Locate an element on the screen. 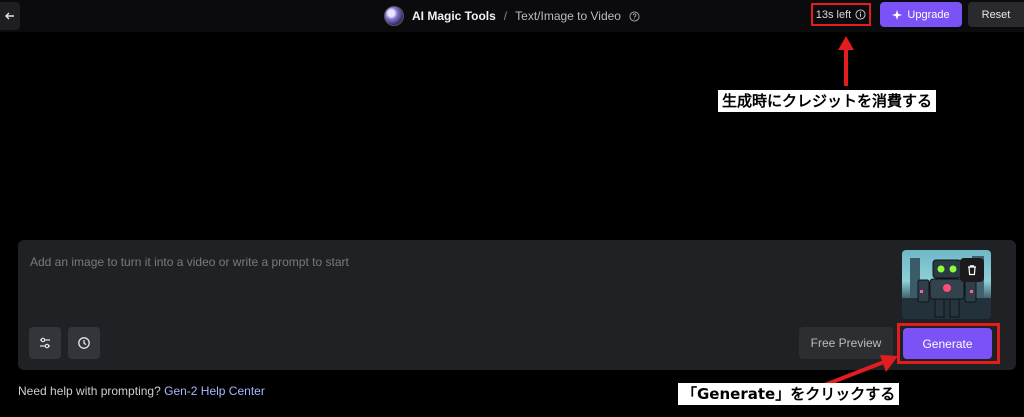 The height and width of the screenshot is (417, 1024). help-center-link: Gen-2 Help Center is located at coordinates (214, 391).